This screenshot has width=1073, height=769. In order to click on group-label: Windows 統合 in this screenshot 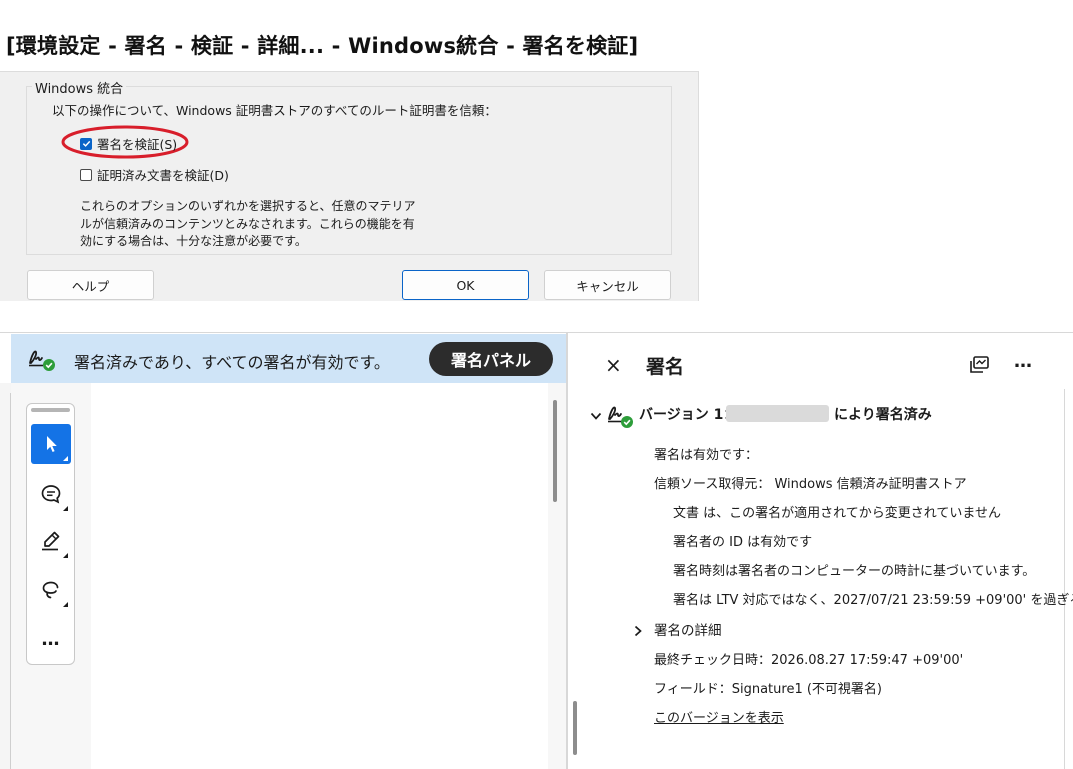, I will do `click(79, 87)`.